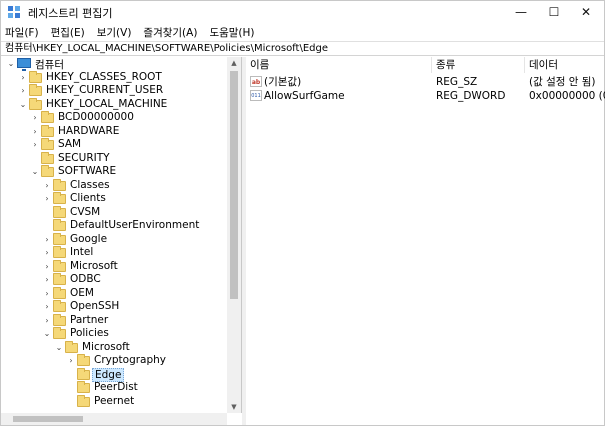 This screenshot has height=426, width=605. What do you see at coordinates (114, 293) in the screenshot?
I see `tree-item-oem: › OEM` at bounding box center [114, 293].